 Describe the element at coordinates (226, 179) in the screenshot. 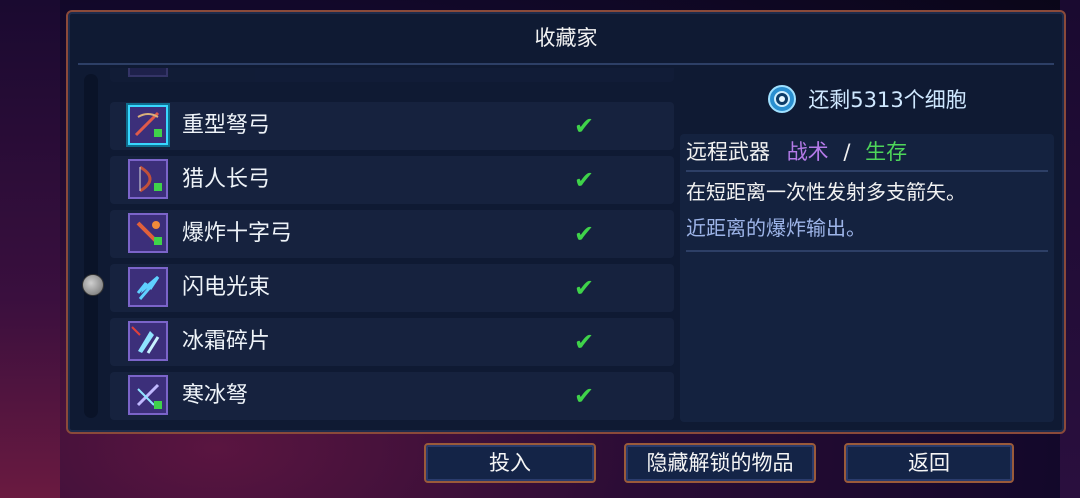

I see `item-name: 猎人长弓` at that location.